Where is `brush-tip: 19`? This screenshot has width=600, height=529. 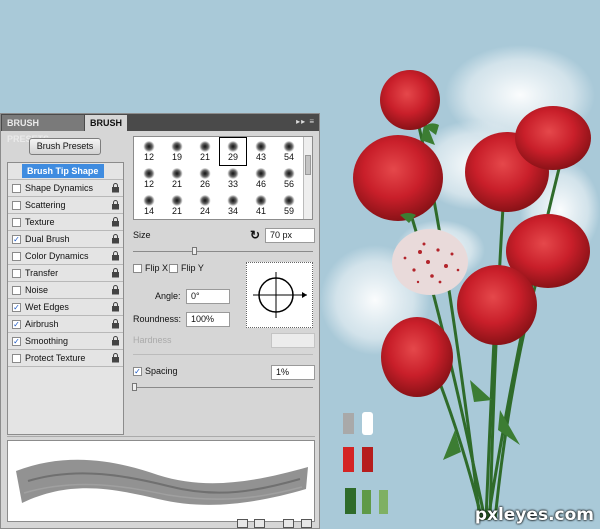
brush-tip: 19 is located at coordinates (177, 151).